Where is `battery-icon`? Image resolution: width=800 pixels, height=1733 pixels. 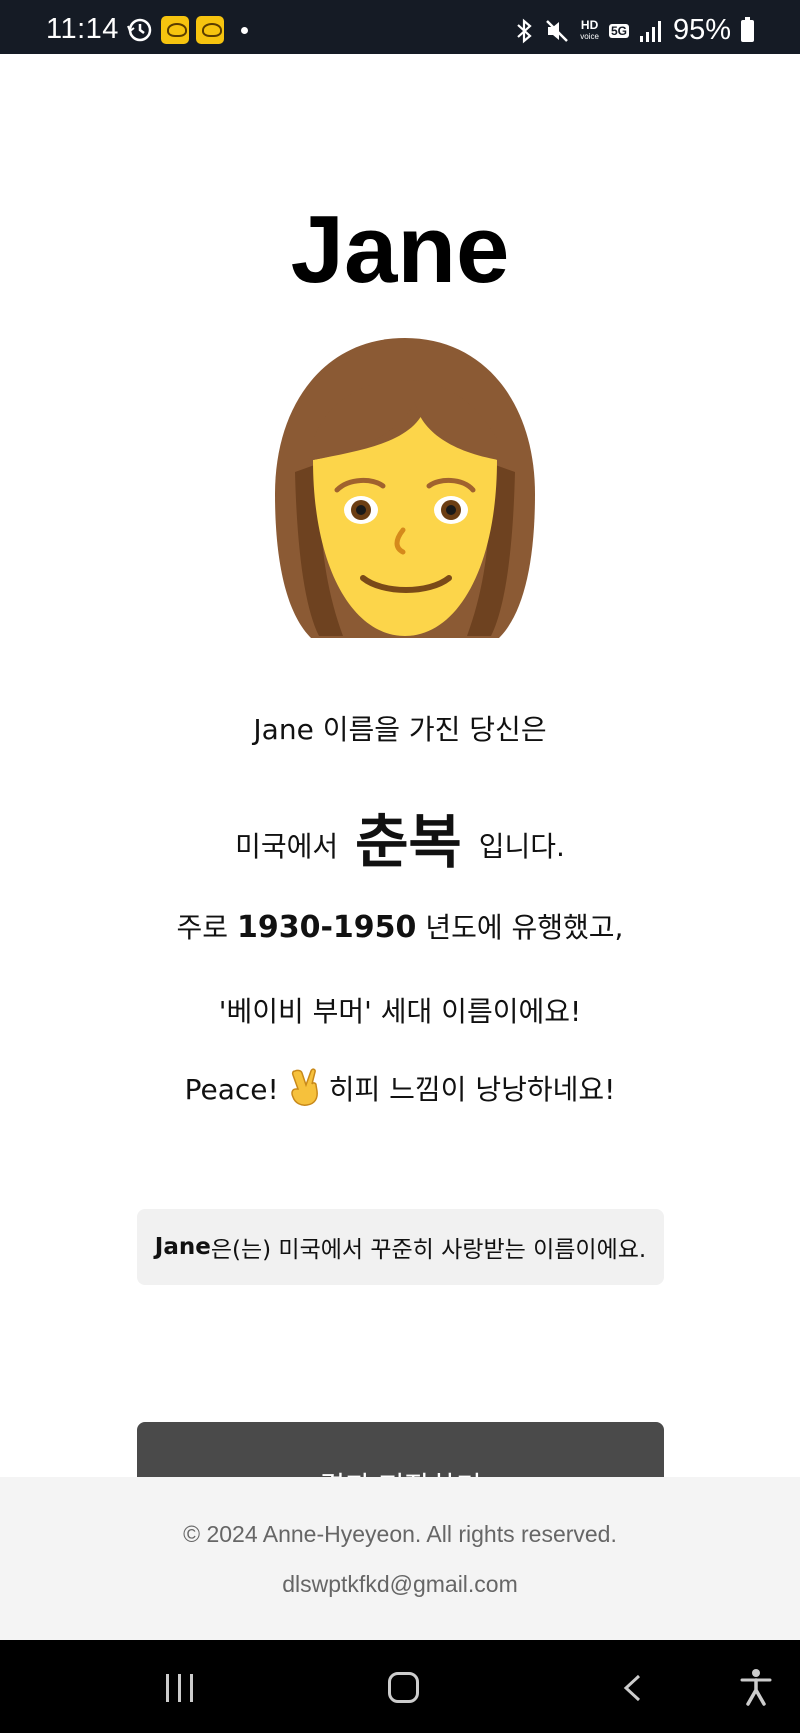 battery-icon is located at coordinates (747, 29).